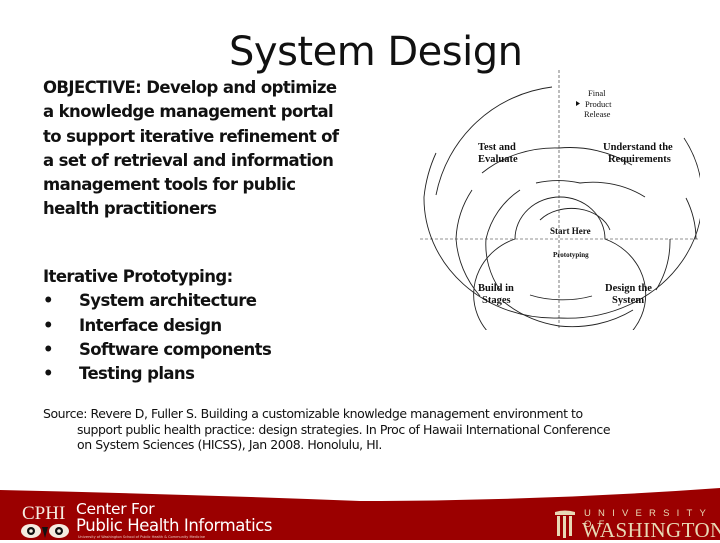 The height and width of the screenshot is (543, 720). I want to click on diagram-label-start-here: Start Here, so click(570, 231).